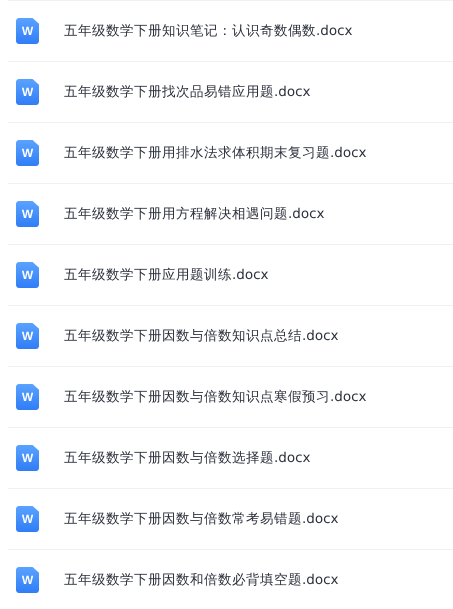 The width and height of the screenshot is (453, 609). I want to click on file-row: W 五年级数学下册用排水法求体积期末复习题.docx, so click(230, 152).